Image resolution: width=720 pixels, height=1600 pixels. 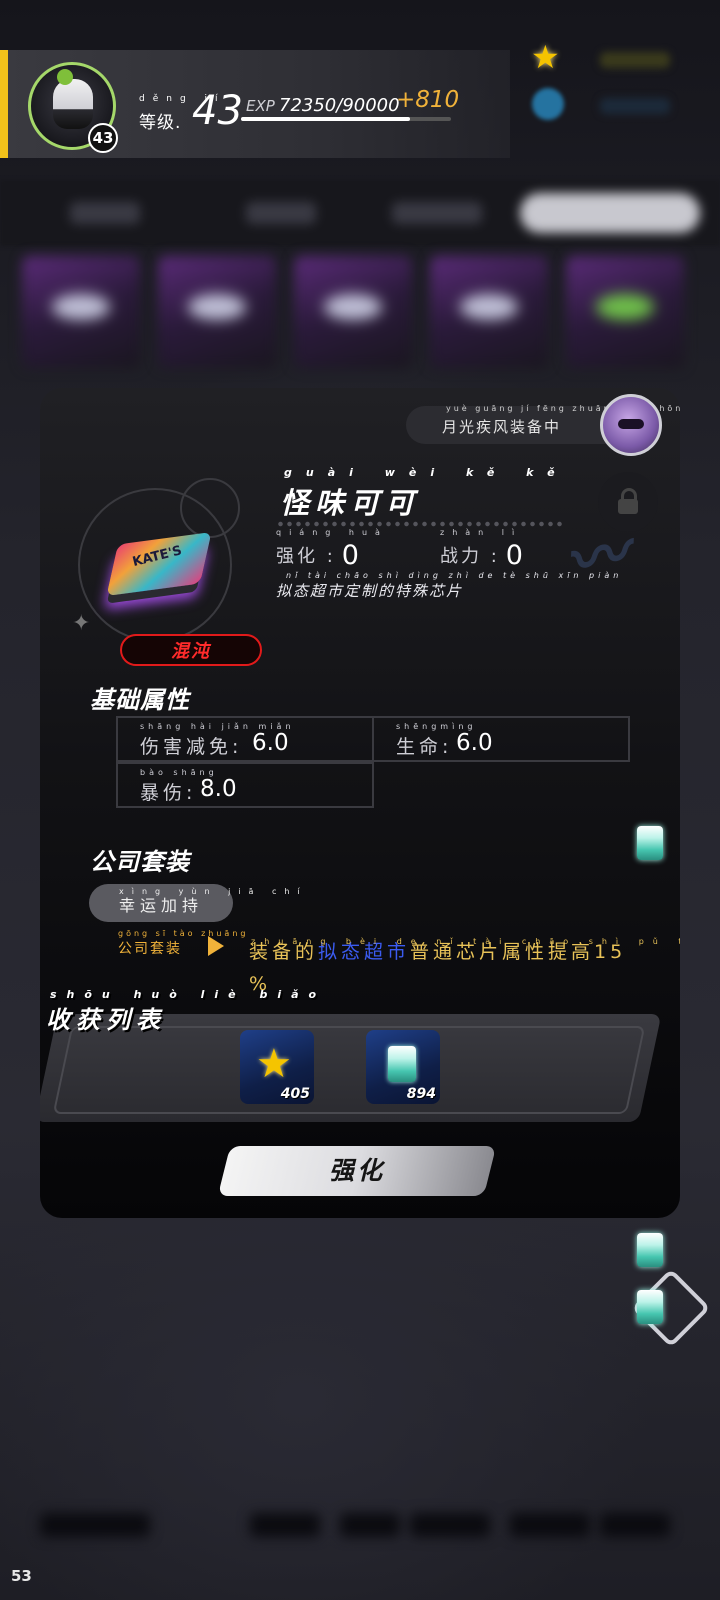 I want to click on attribute-label-text: 暴伤, so click(x=163, y=793).